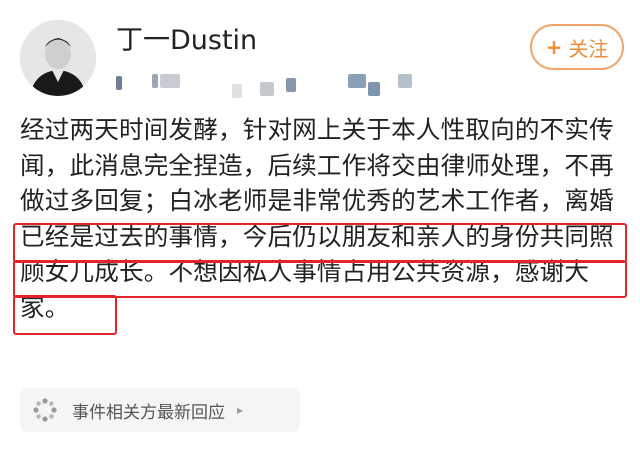 This screenshot has width=640, height=455. Describe the element at coordinates (588, 48) in the screenshot. I see `follow-label: 关注` at that location.